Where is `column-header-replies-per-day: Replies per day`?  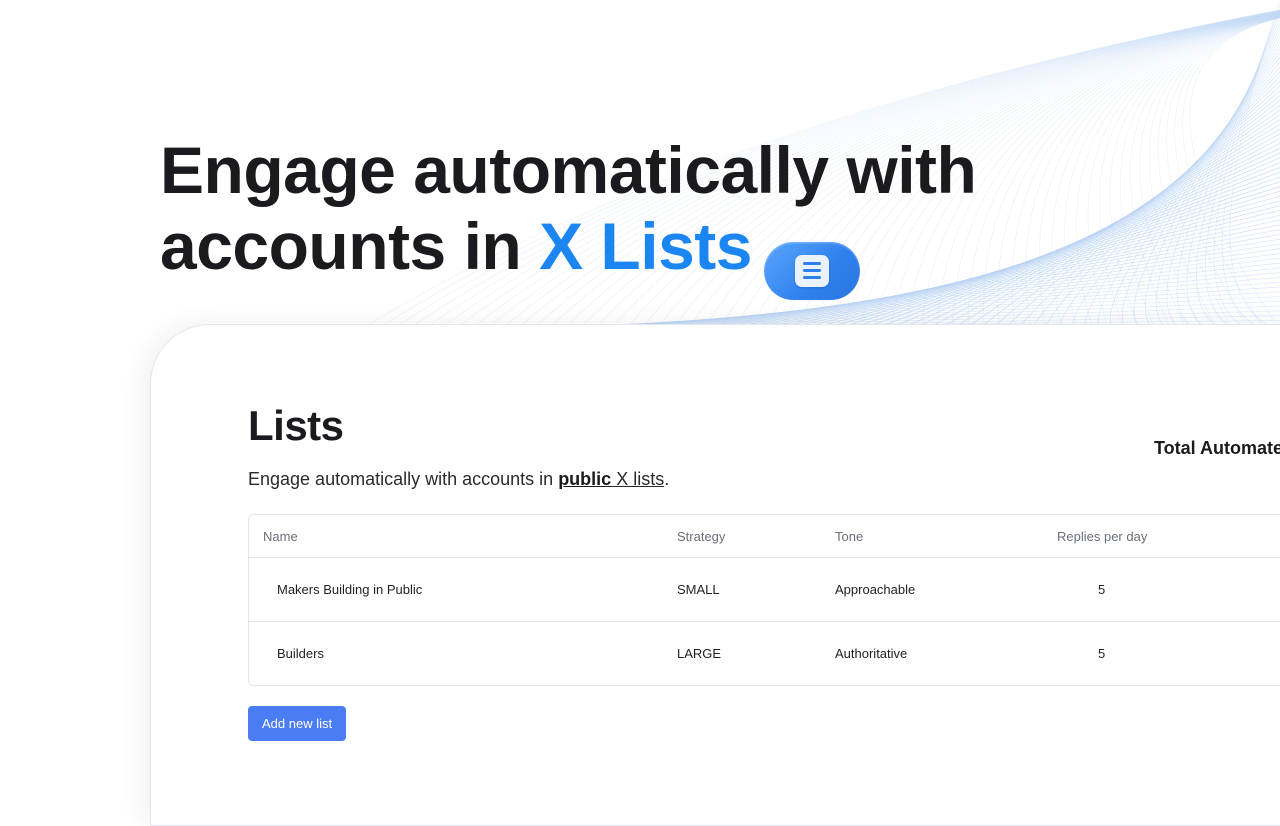
column-header-replies-per-day: Replies per day is located at coordinates (1102, 536).